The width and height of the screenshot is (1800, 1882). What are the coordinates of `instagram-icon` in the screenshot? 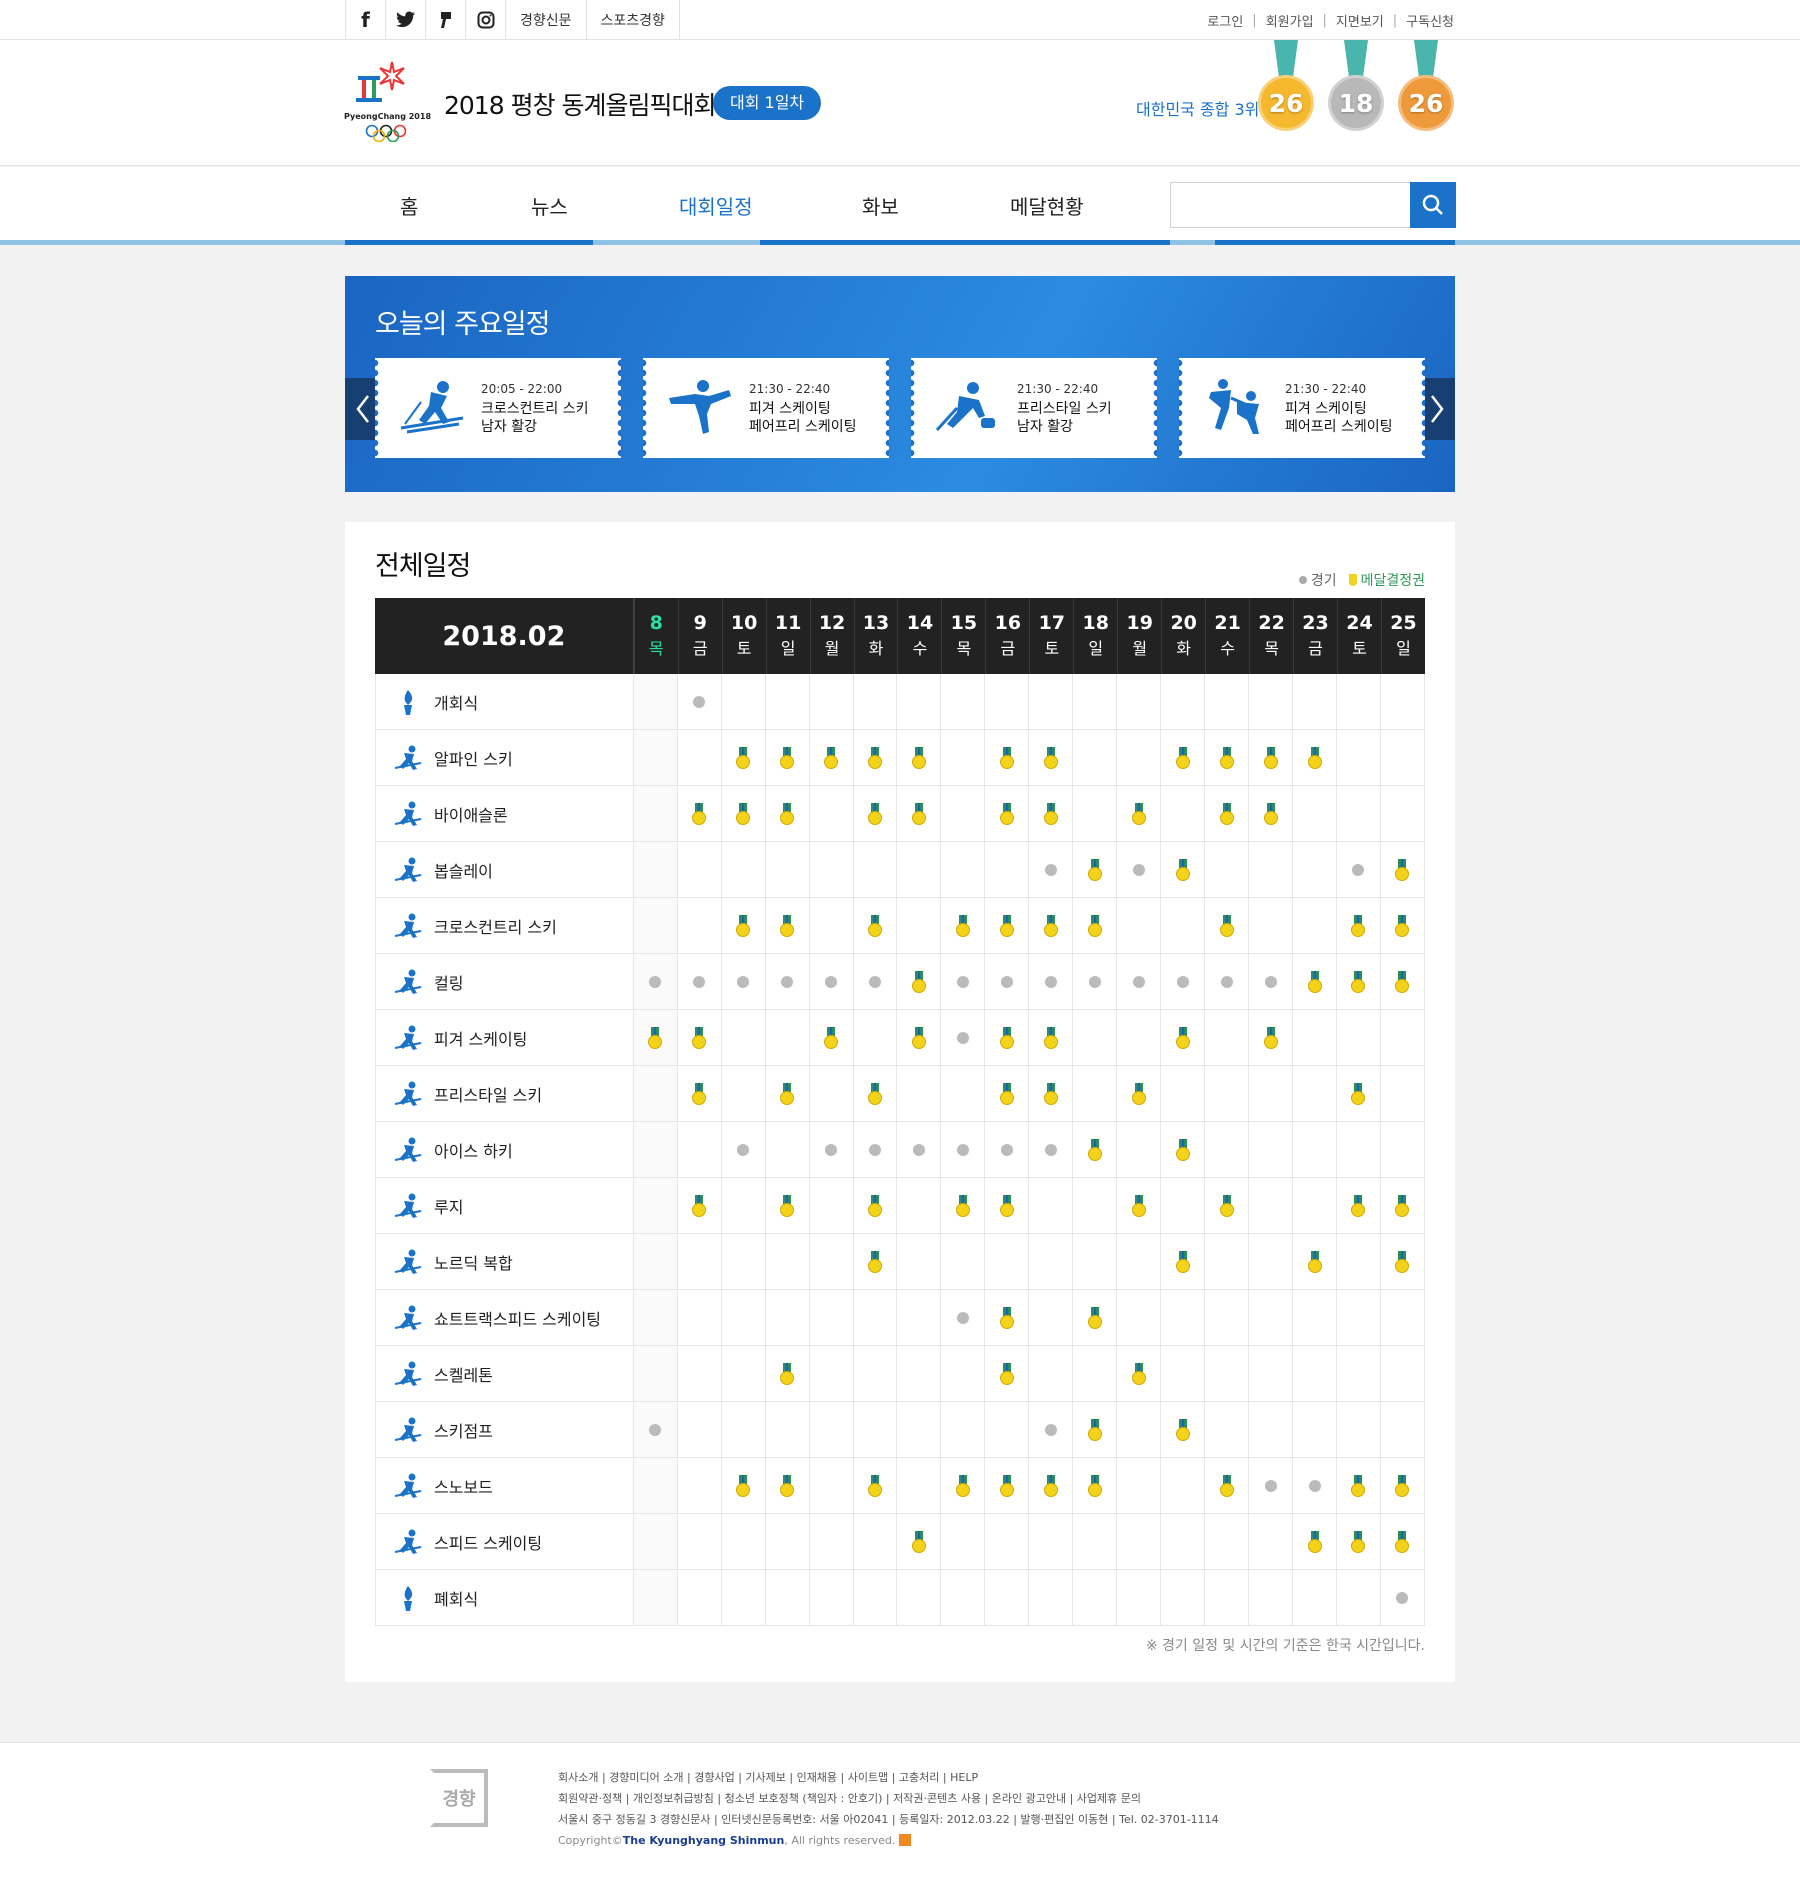 It's located at (485, 20).